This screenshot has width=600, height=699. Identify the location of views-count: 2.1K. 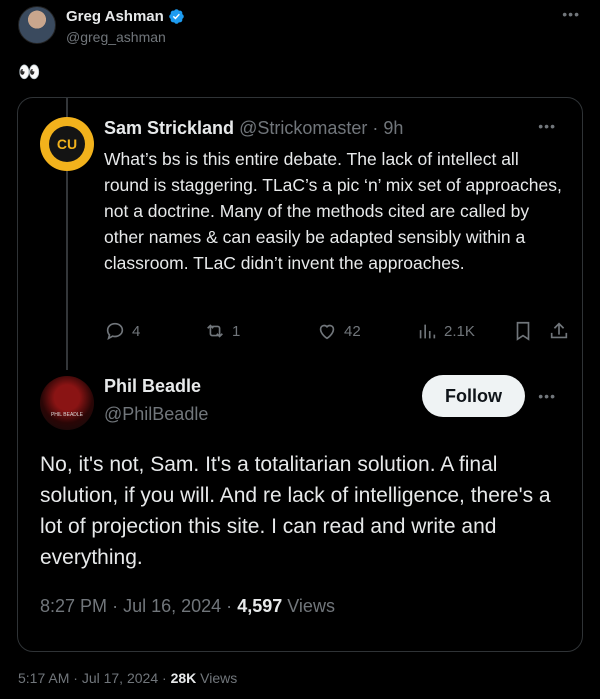
(459, 331).